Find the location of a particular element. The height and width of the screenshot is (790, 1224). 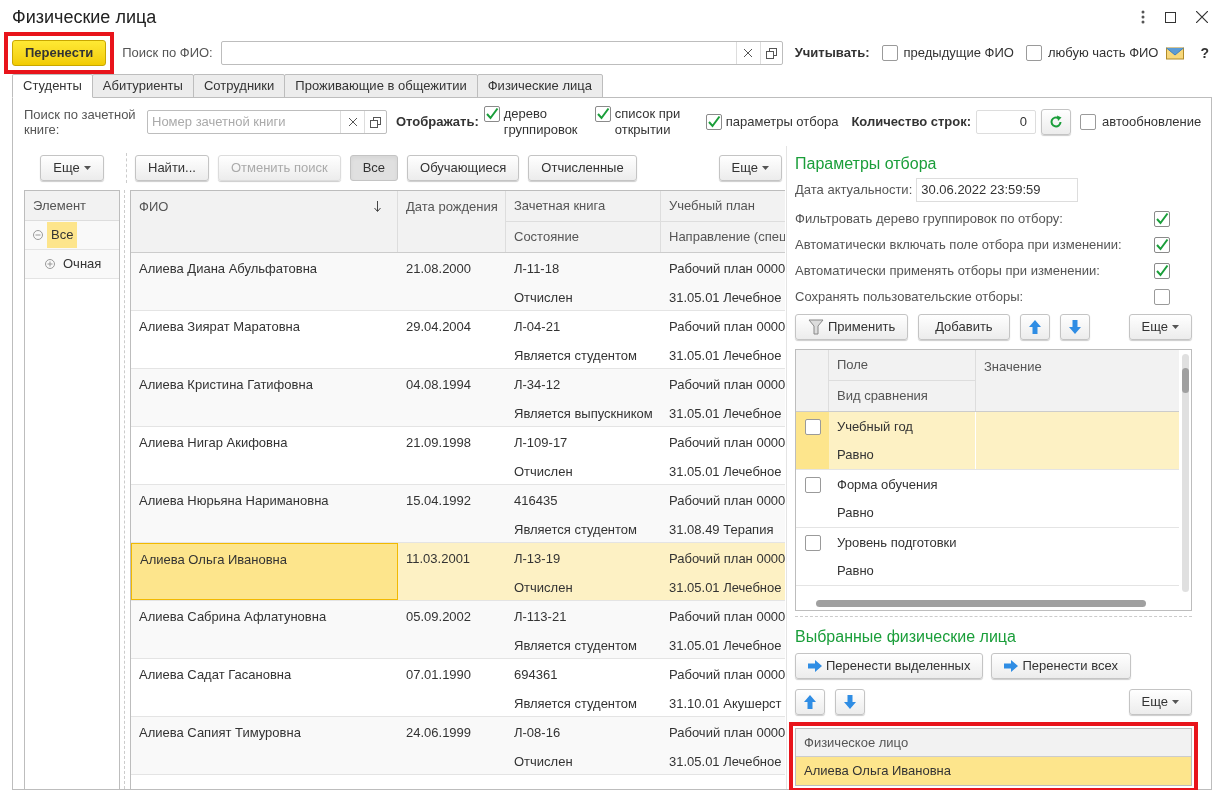

table-cell: Алиева Ольга Ивановна is located at coordinates (214, 559).